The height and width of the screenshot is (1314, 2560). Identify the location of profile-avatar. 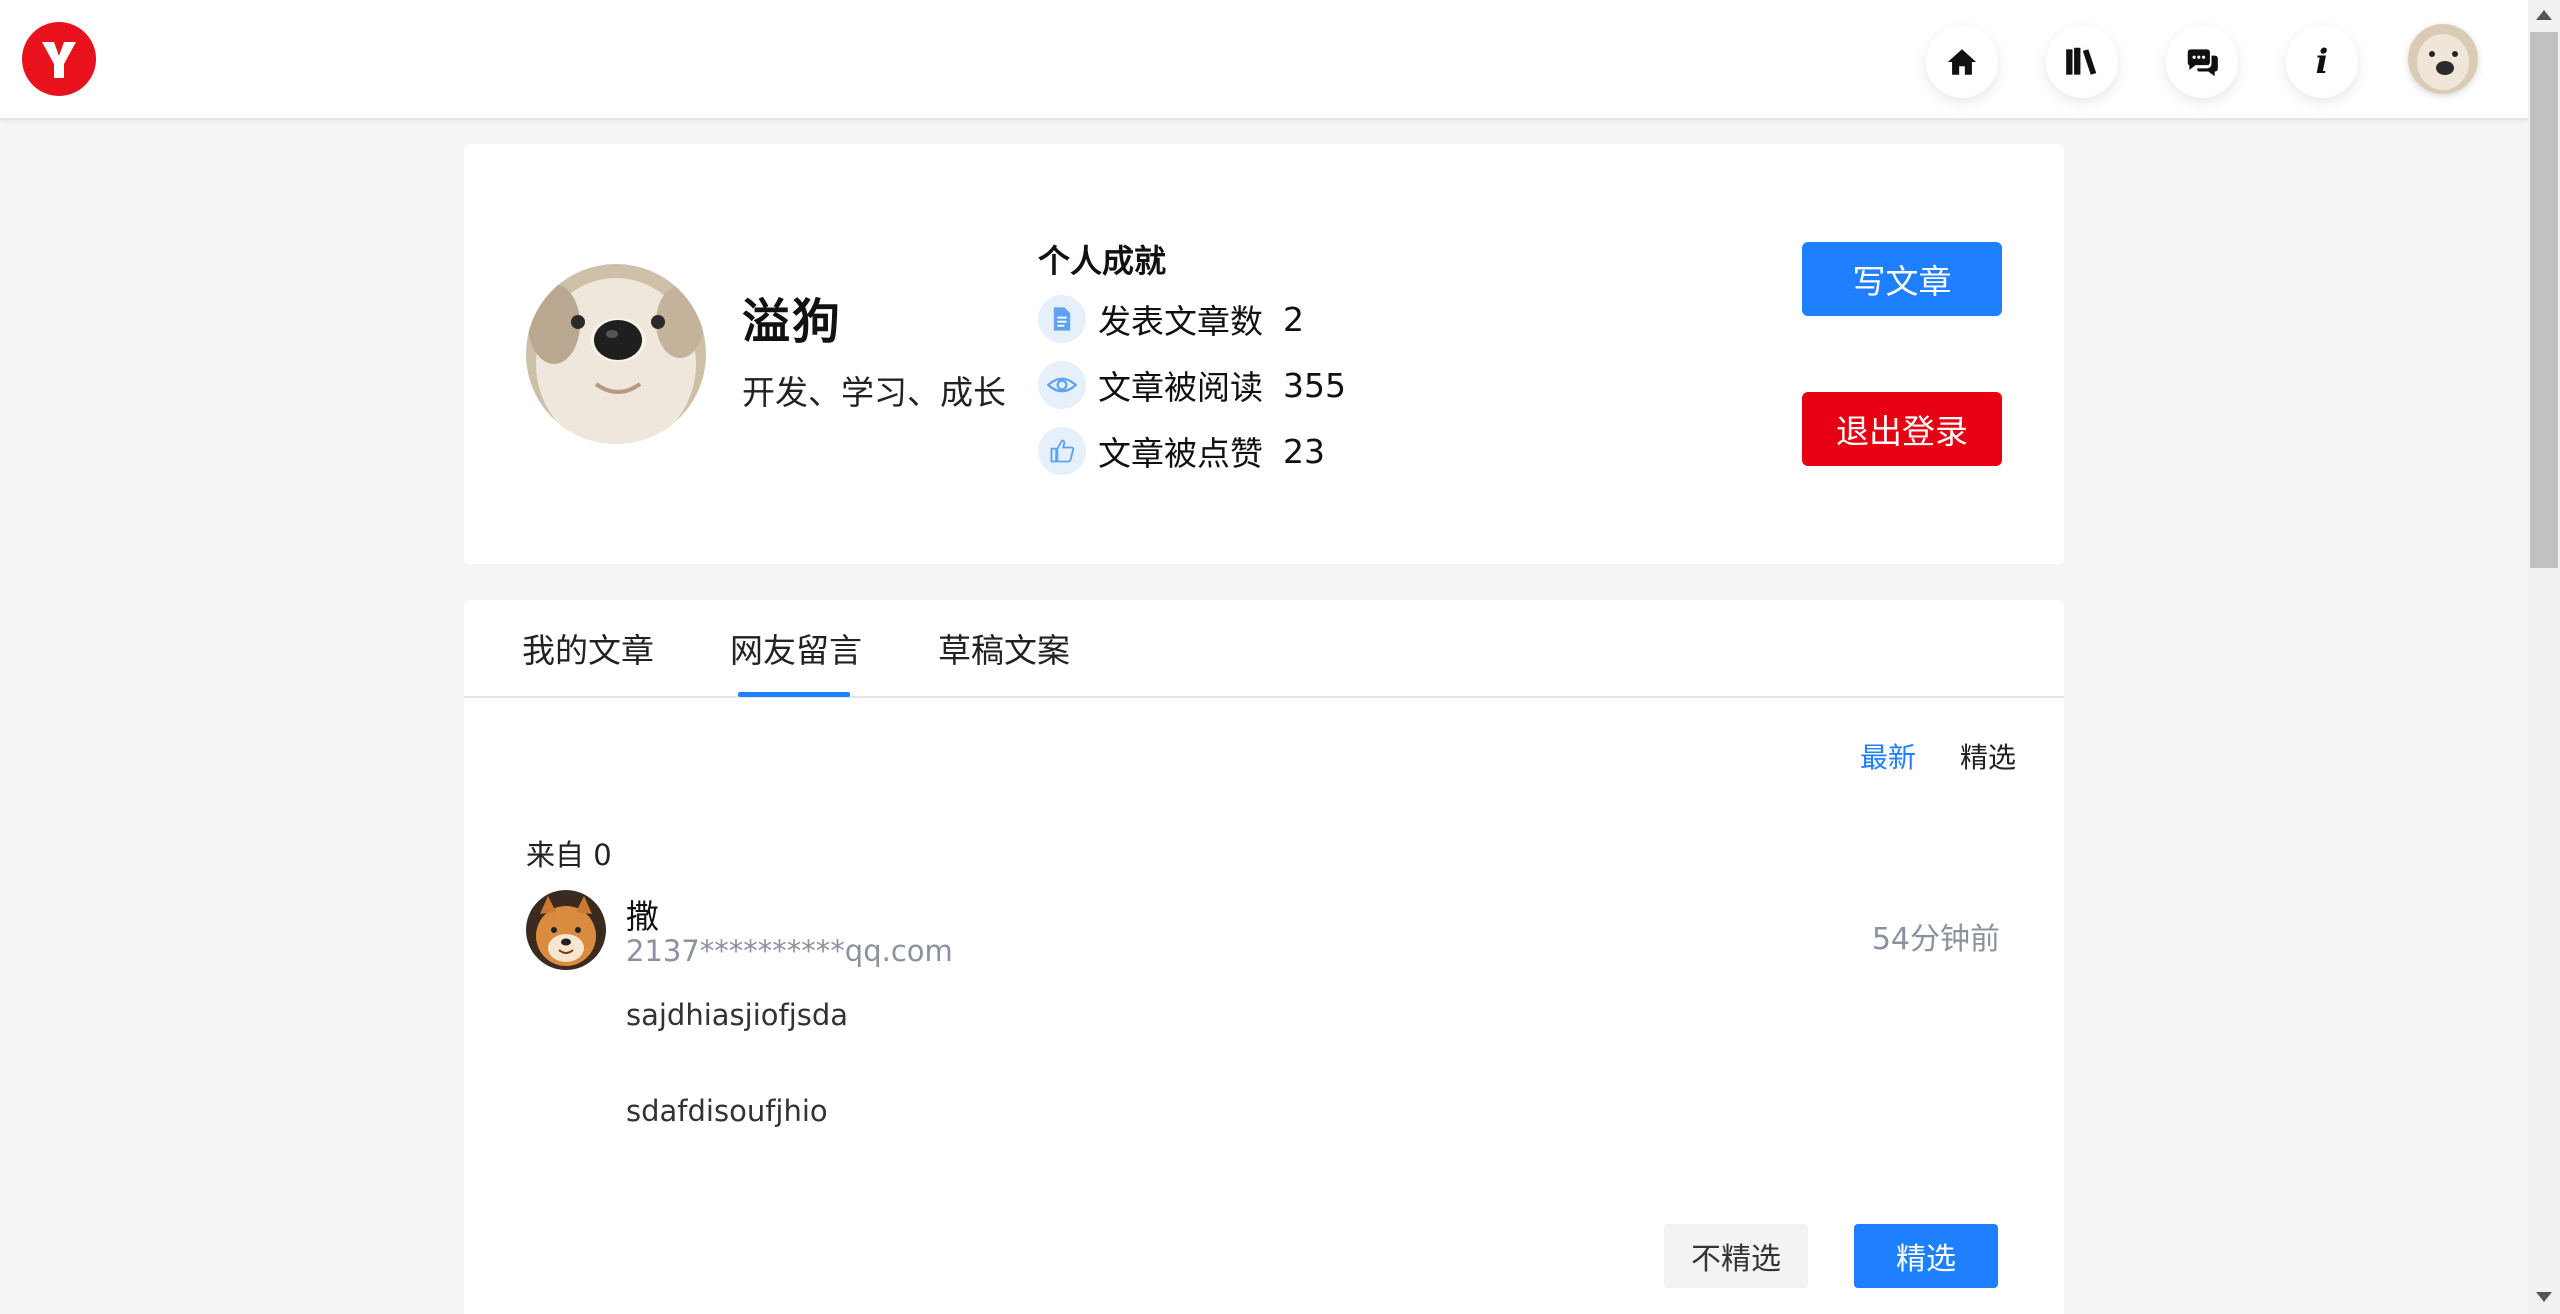
(616, 354).